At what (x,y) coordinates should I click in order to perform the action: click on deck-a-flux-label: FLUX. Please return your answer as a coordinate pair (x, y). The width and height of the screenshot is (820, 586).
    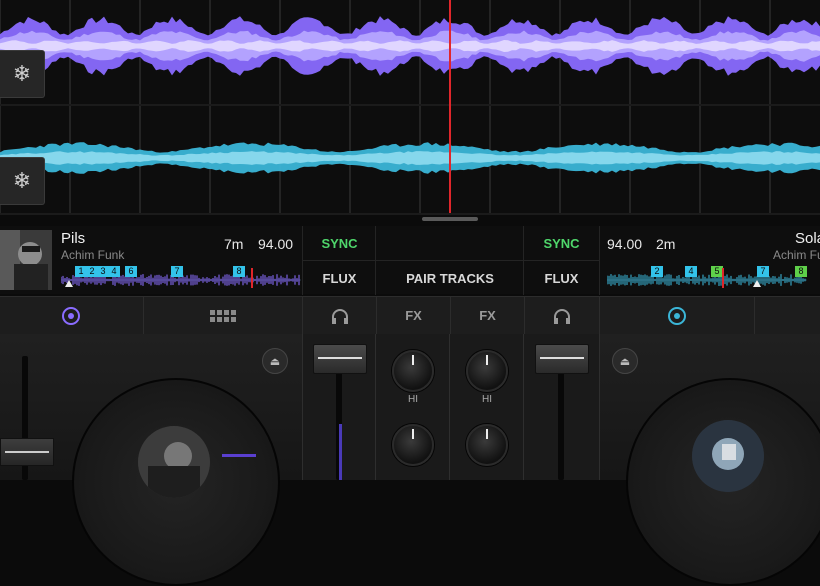
    Looking at the image, I should click on (339, 278).